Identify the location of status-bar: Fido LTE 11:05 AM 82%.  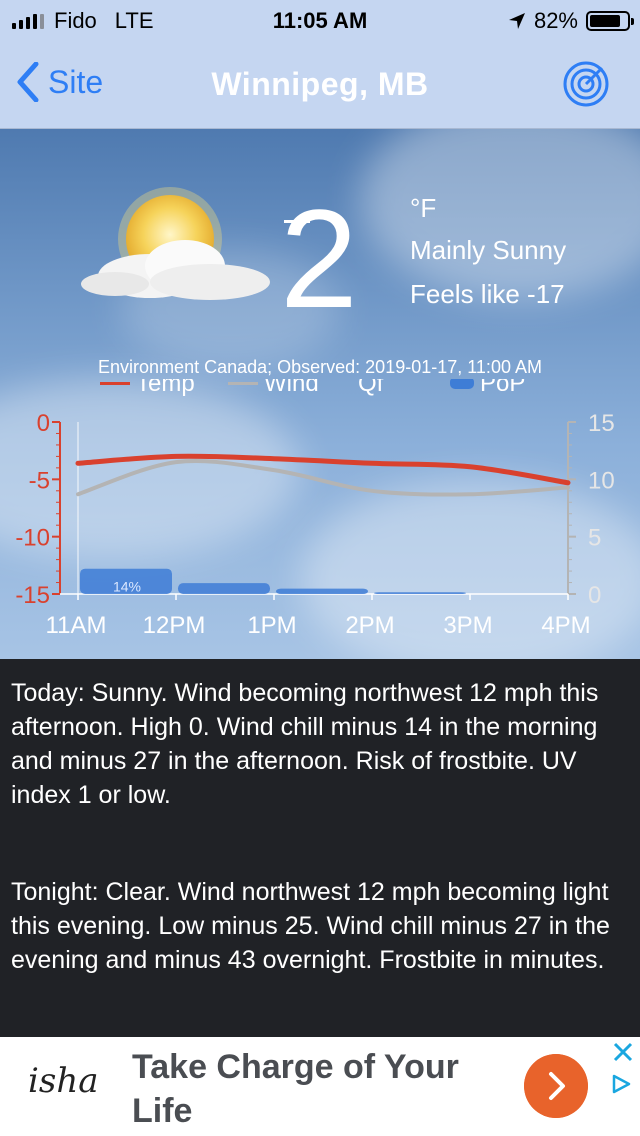
(320, 20).